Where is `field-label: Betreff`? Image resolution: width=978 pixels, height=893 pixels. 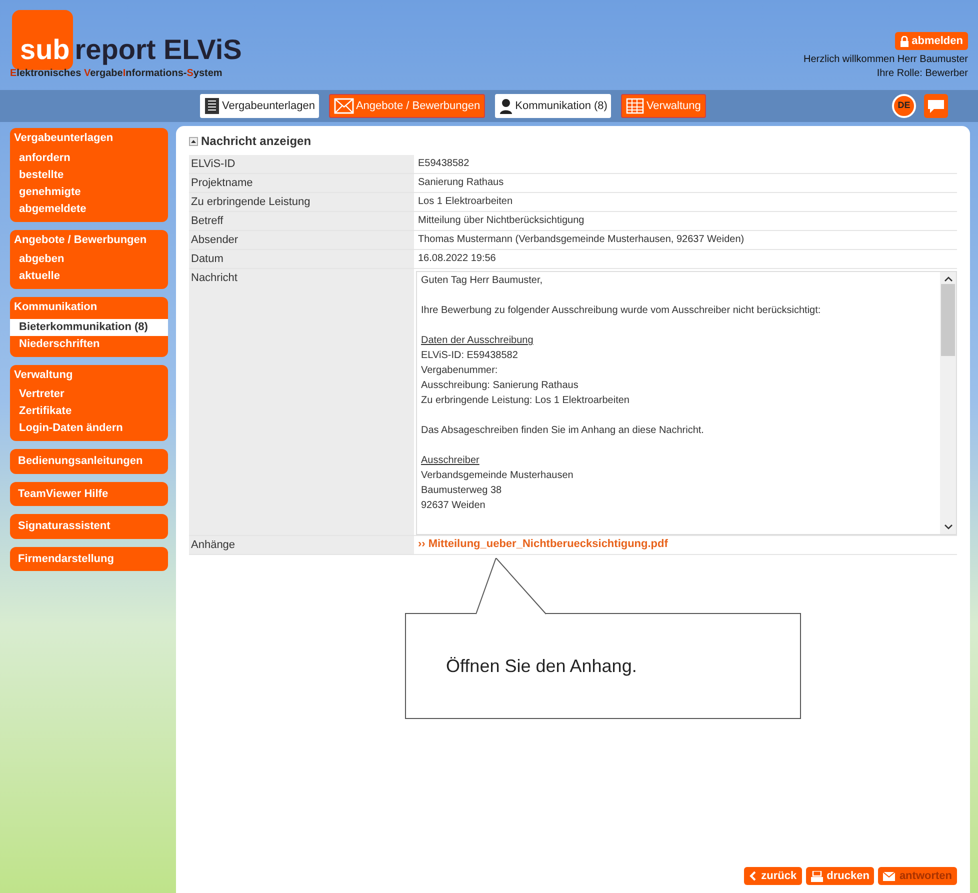 field-label: Betreff is located at coordinates (301, 221).